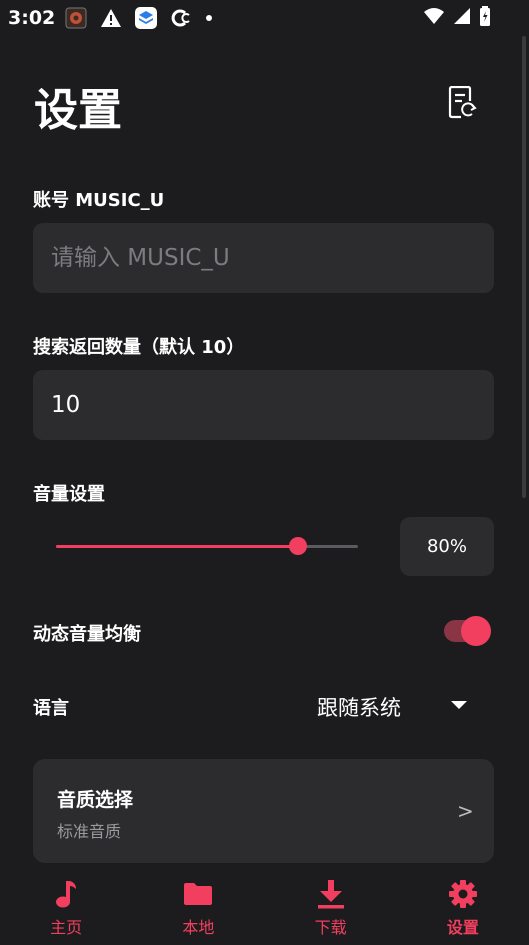 This screenshot has width=529, height=945. Describe the element at coordinates (78, 110) in the screenshot. I see `page-title: 设置` at that location.